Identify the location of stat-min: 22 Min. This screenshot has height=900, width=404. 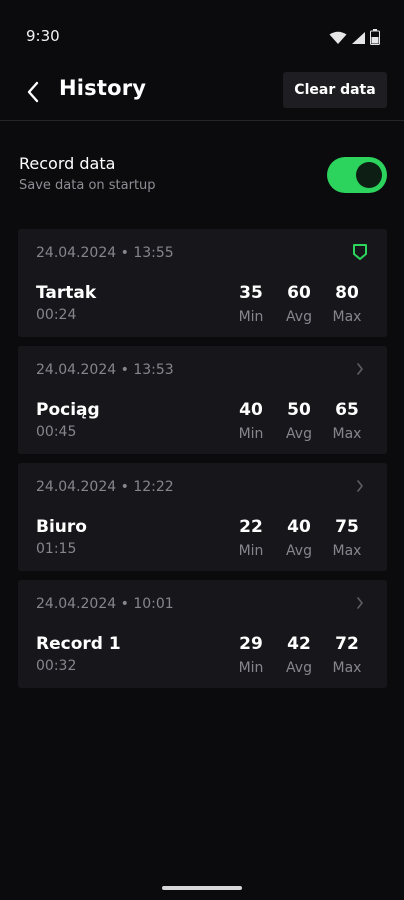
(251, 539).